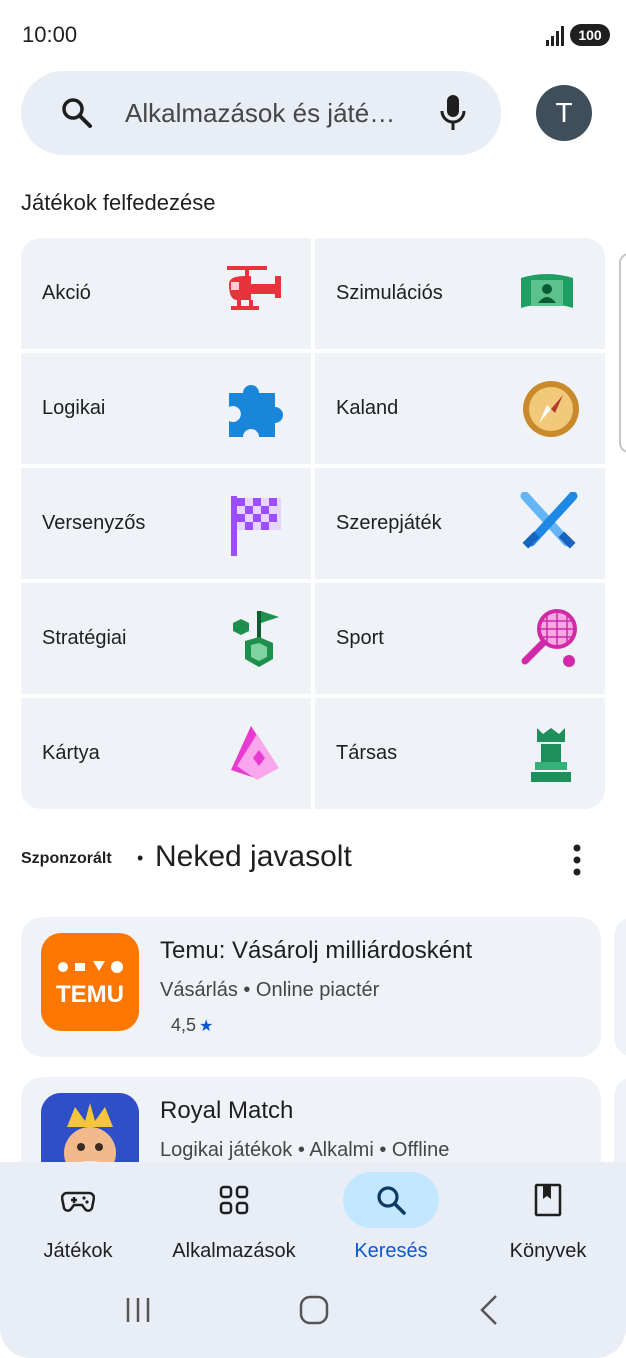 This screenshot has height=1358, width=626. I want to click on battery-indicator: 100, so click(590, 35).